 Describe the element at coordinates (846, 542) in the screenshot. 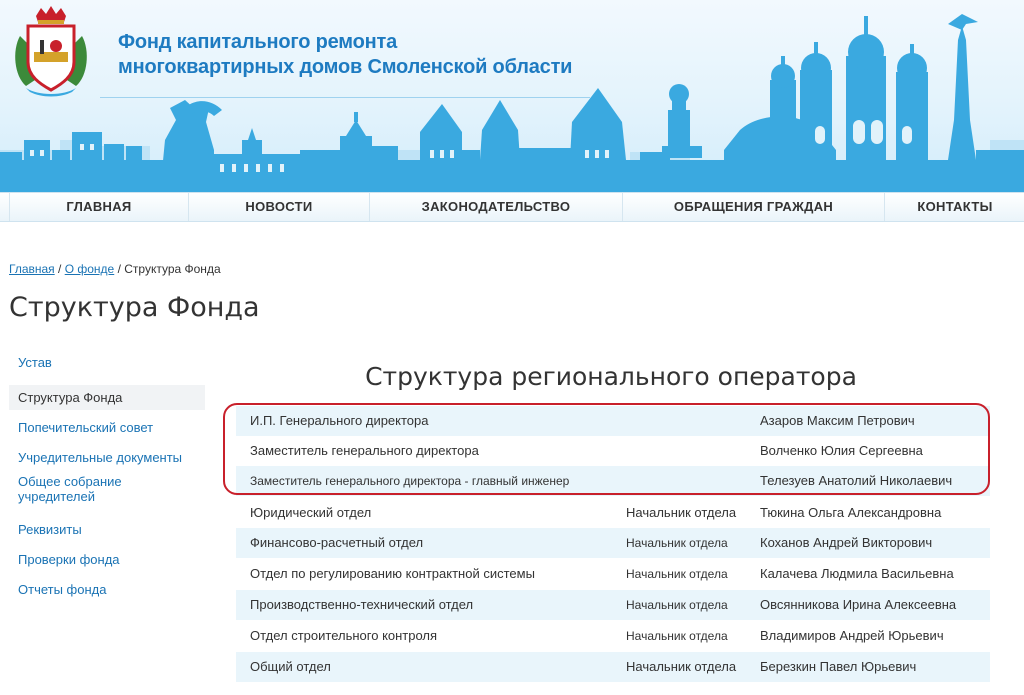

I see `cell-person: Коханов Андрей Викторович` at that location.